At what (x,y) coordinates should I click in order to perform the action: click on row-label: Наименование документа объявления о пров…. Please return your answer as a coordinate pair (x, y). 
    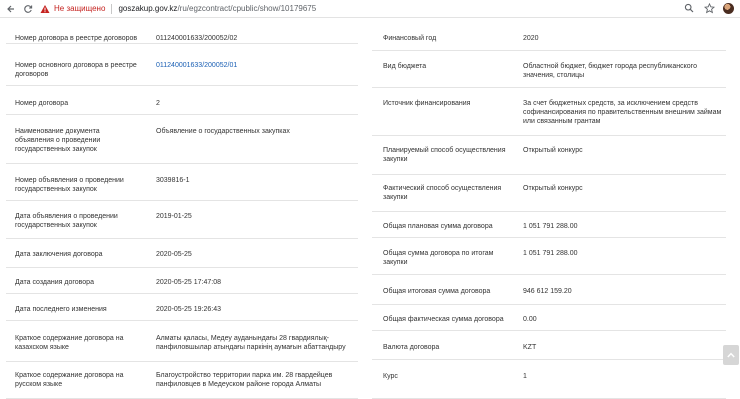
    Looking at the image, I should click on (58, 140).